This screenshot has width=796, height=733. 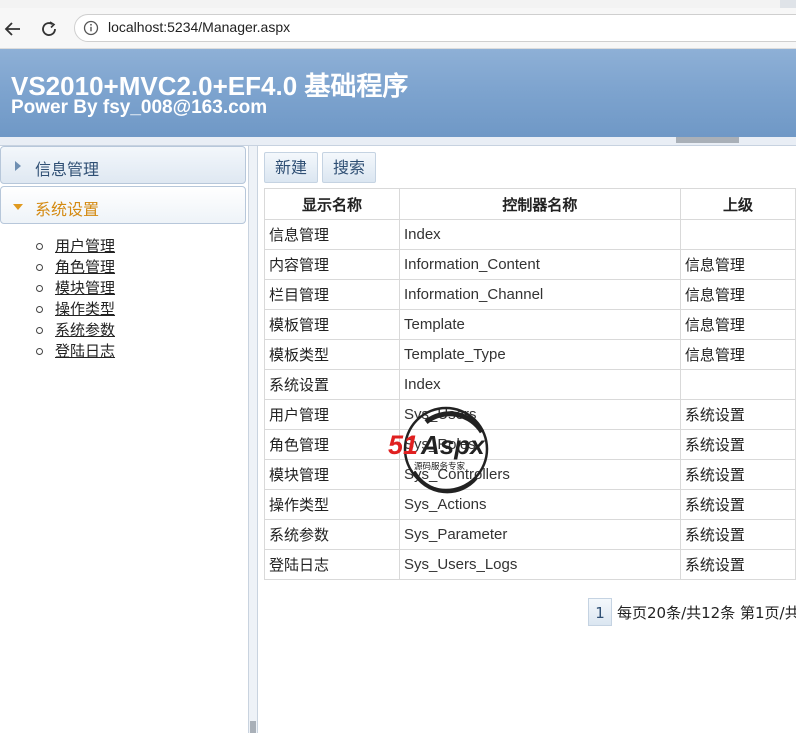 I want to click on sidebar-item-login-logs: 登陆日志, so click(x=57, y=351).